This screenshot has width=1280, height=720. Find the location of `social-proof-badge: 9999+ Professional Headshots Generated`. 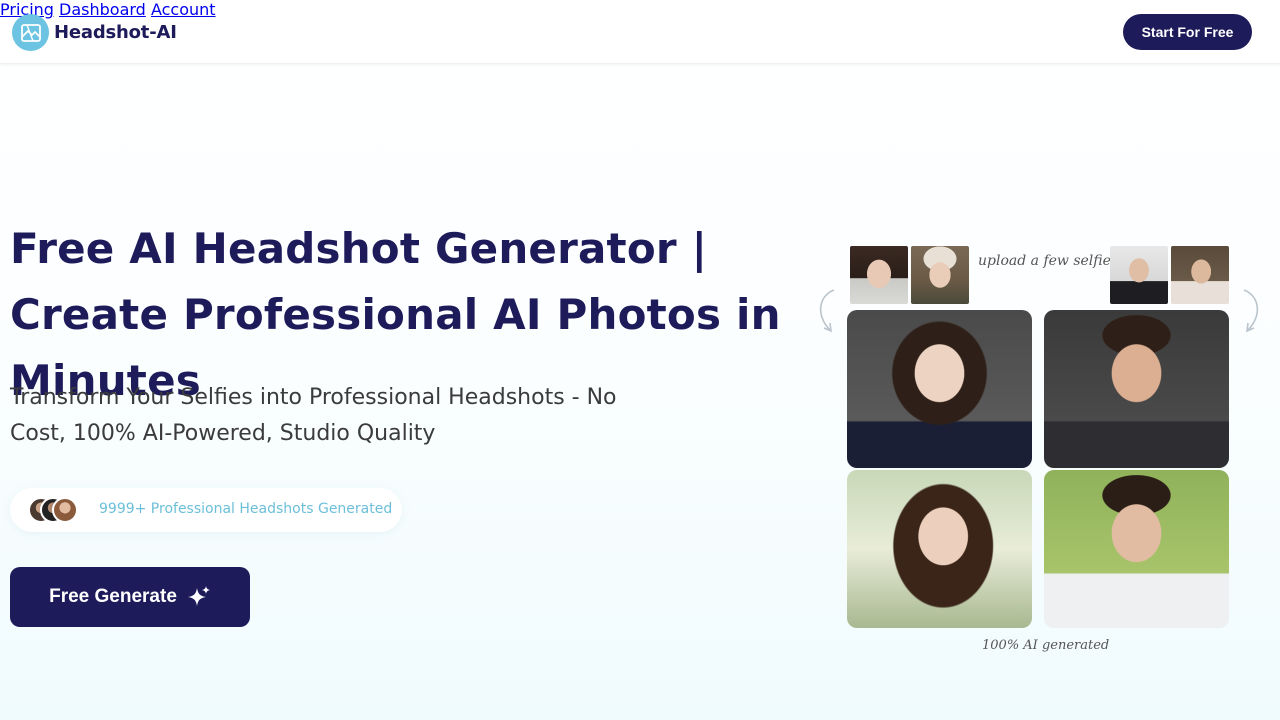

social-proof-badge: 9999+ Professional Headshots Generated is located at coordinates (206, 510).